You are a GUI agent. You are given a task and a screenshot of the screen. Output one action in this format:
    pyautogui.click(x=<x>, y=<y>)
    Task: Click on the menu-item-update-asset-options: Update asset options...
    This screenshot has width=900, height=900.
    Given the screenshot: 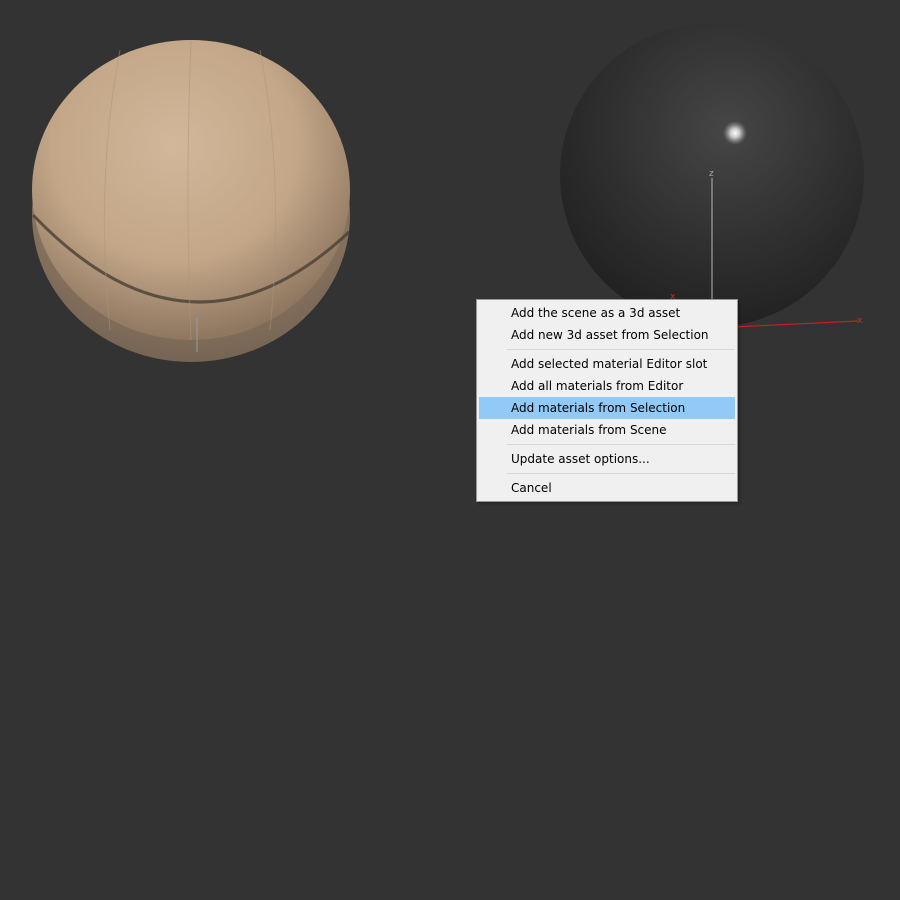 What is the action you would take?
    pyautogui.click(x=607, y=459)
    